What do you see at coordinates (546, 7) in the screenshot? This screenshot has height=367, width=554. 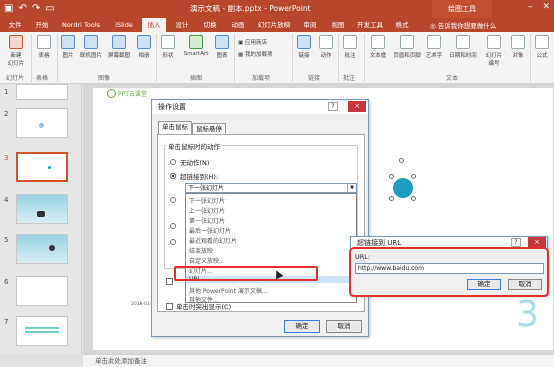 I see `close-window-icon: ✕` at bounding box center [546, 7].